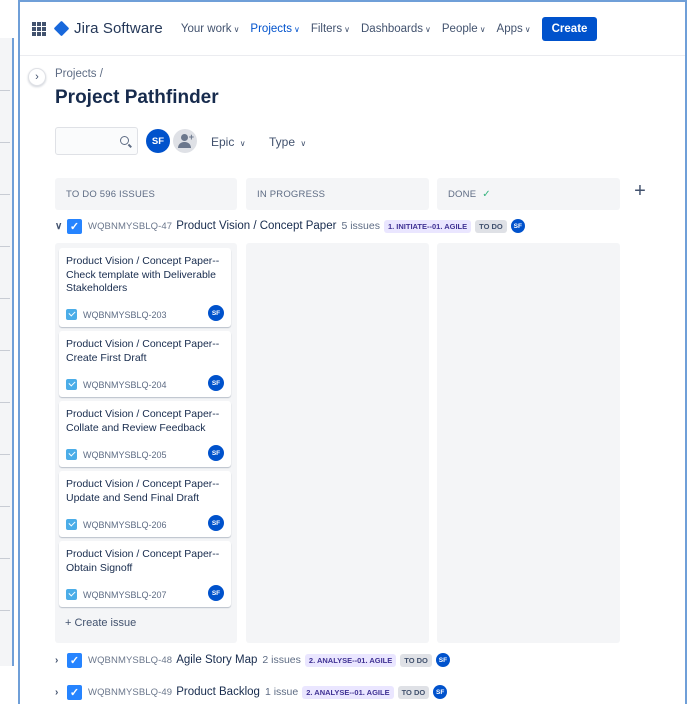 The width and height of the screenshot is (687, 704). I want to click on background-window-edge, so click(7, 352).